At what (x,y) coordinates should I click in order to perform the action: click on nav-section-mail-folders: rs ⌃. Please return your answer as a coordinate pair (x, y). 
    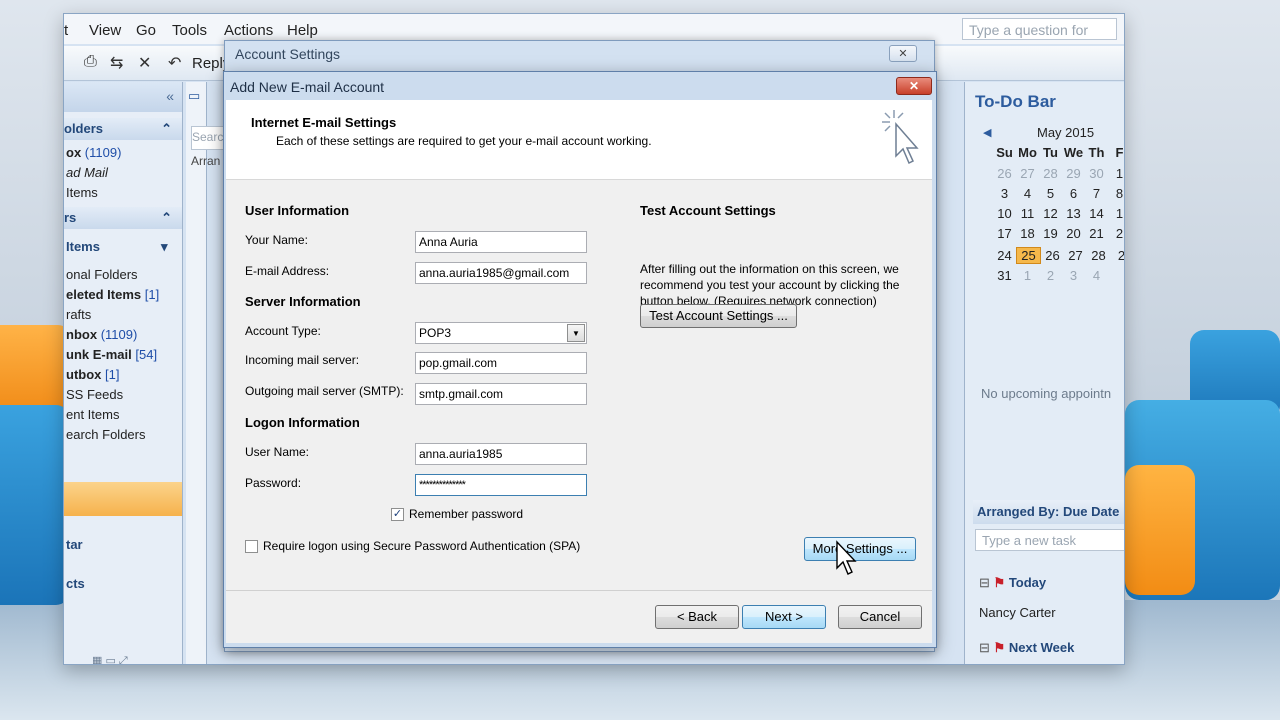
    Looking at the image, I should click on (123, 218).